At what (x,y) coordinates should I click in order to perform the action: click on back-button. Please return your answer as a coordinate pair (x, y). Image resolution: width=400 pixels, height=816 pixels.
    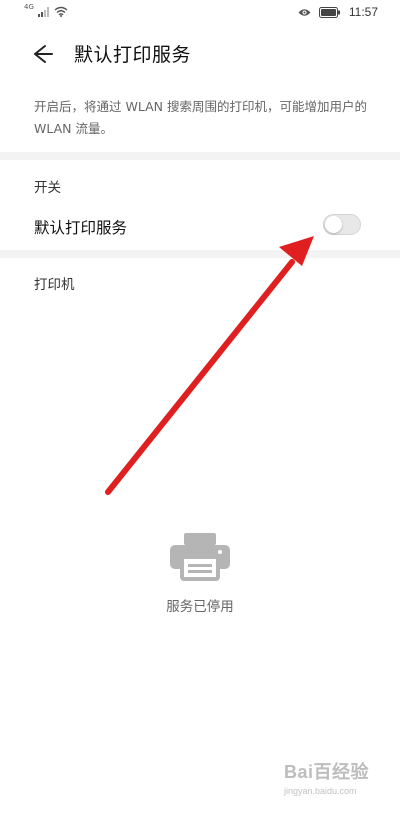
    Looking at the image, I should click on (42, 54).